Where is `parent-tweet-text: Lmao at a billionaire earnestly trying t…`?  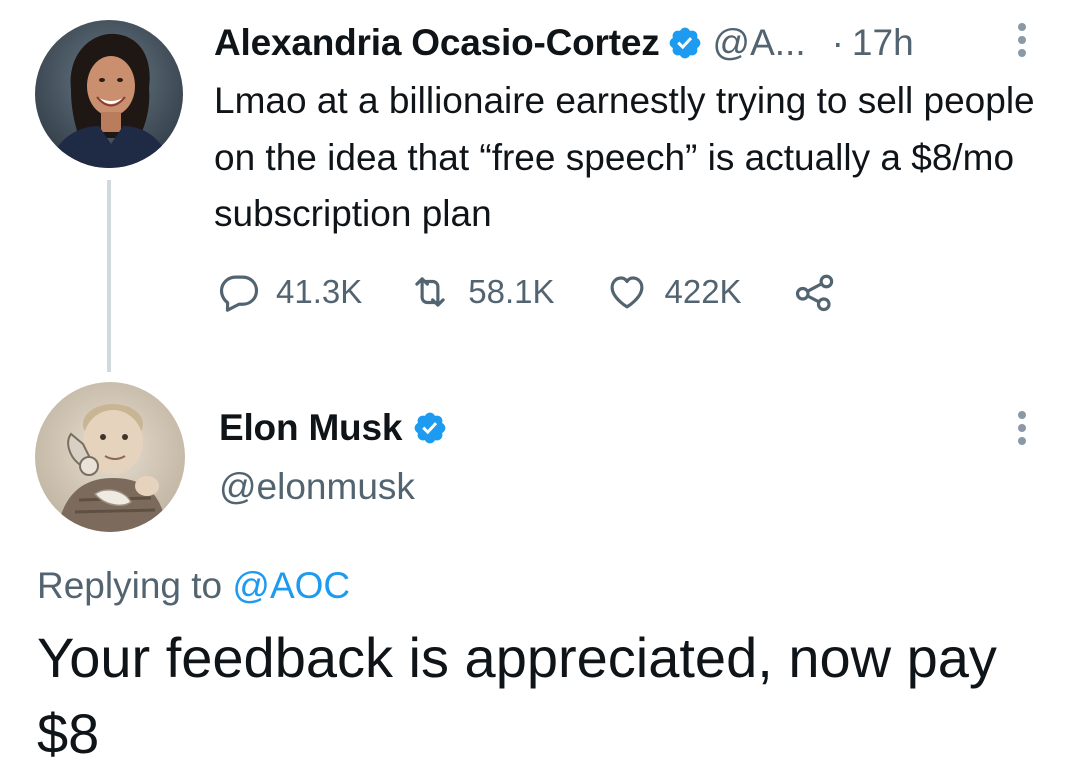
parent-tweet-text: Lmao at a billionaire earnestly trying t… is located at coordinates (624, 157).